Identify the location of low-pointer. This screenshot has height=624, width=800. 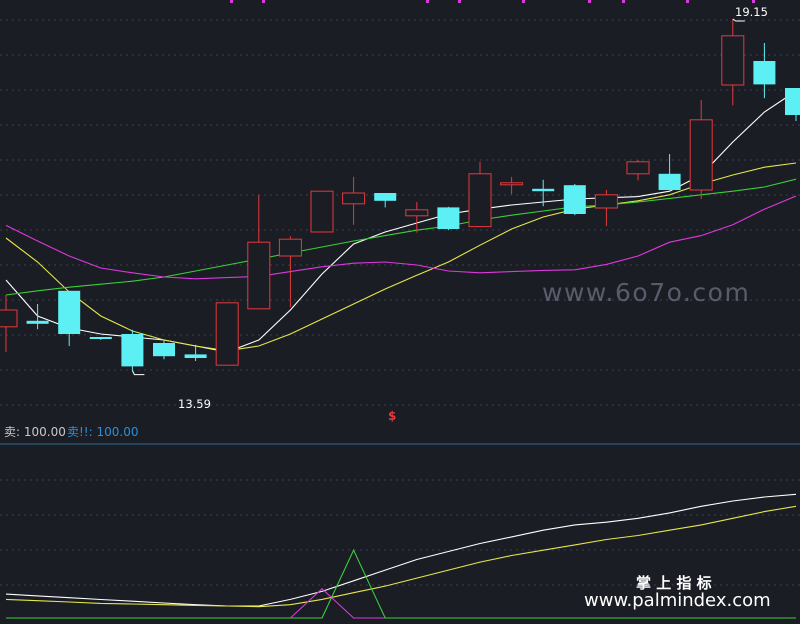
(138, 373).